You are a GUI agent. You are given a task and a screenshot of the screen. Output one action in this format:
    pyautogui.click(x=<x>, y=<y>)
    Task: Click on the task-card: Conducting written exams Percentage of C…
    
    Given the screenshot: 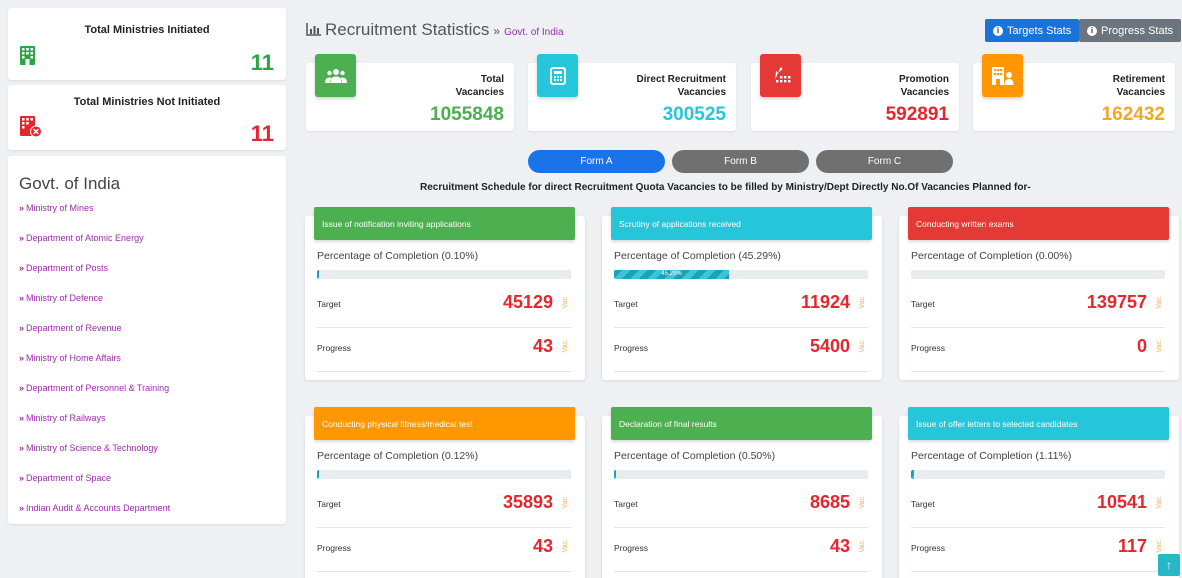 What is the action you would take?
    pyautogui.click(x=1039, y=293)
    